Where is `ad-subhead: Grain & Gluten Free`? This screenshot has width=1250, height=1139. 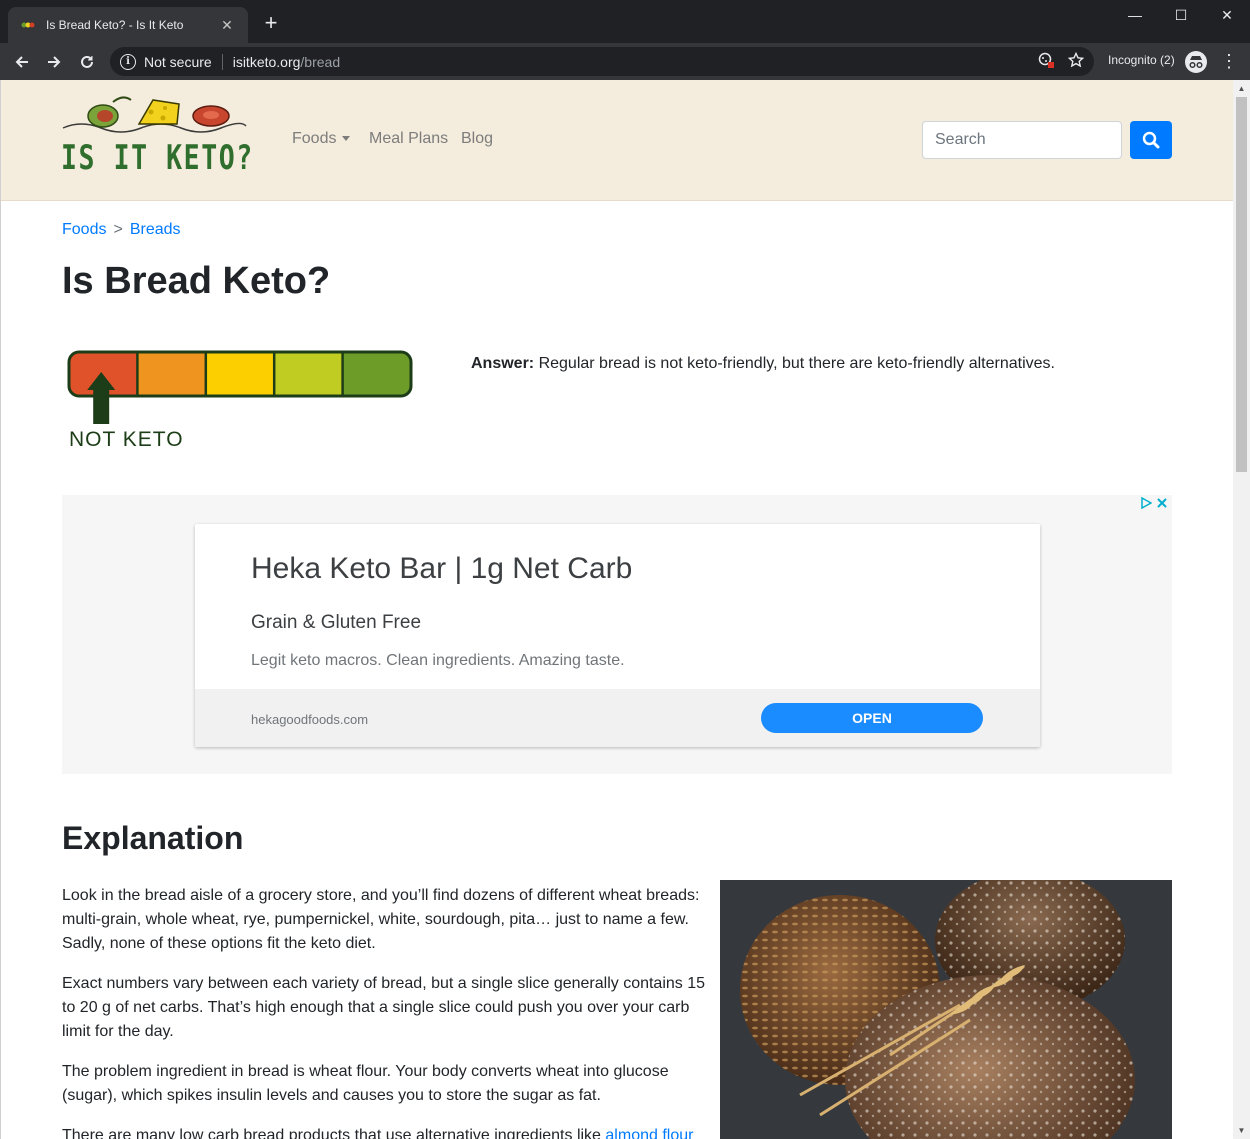 ad-subhead: Grain & Gluten Free is located at coordinates (336, 622).